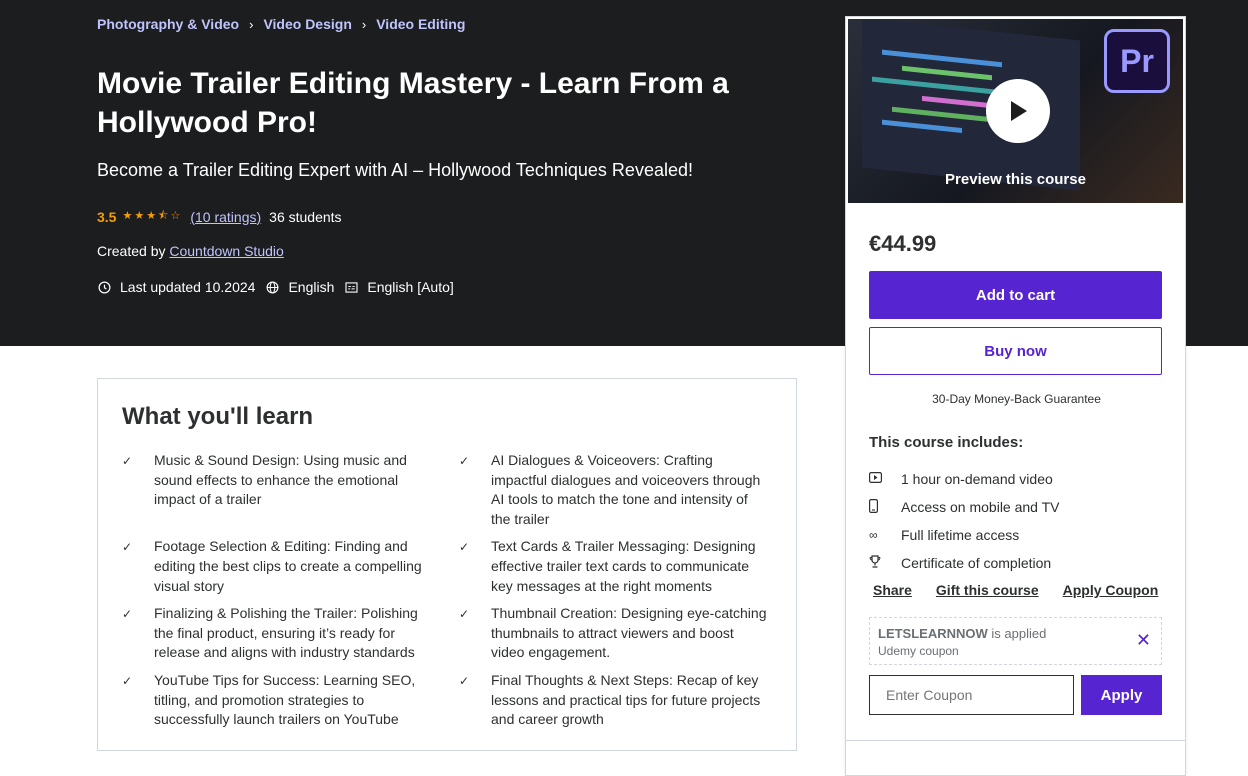  I want to click on breadcrumb-item-video-editing: Video Editing, so click(420, 24).